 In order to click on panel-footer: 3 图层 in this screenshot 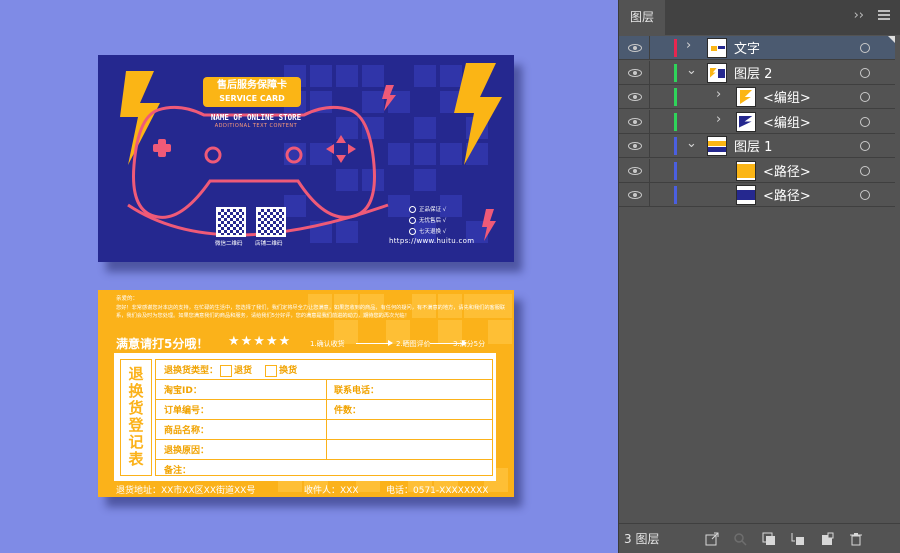, I will do `click(759, 538)`.